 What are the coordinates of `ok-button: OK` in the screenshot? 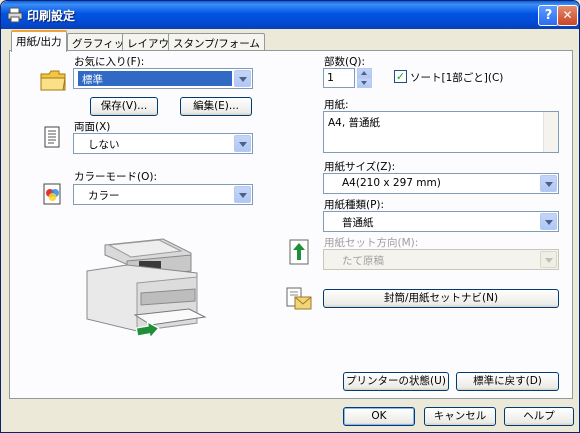 It's located at (379, 416).